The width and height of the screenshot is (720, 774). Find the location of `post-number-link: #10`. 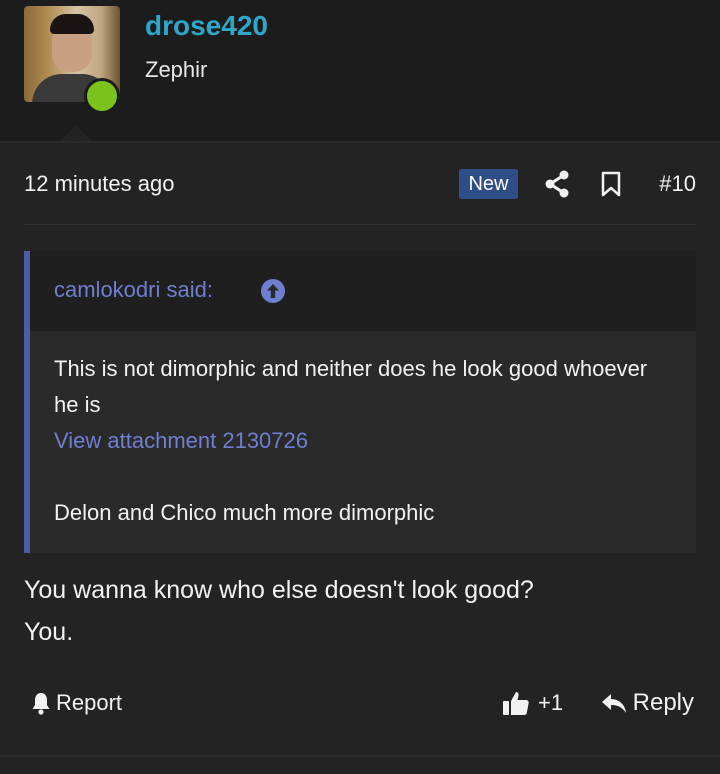

post-number-link: #10 is located at coordinates (677, 184).